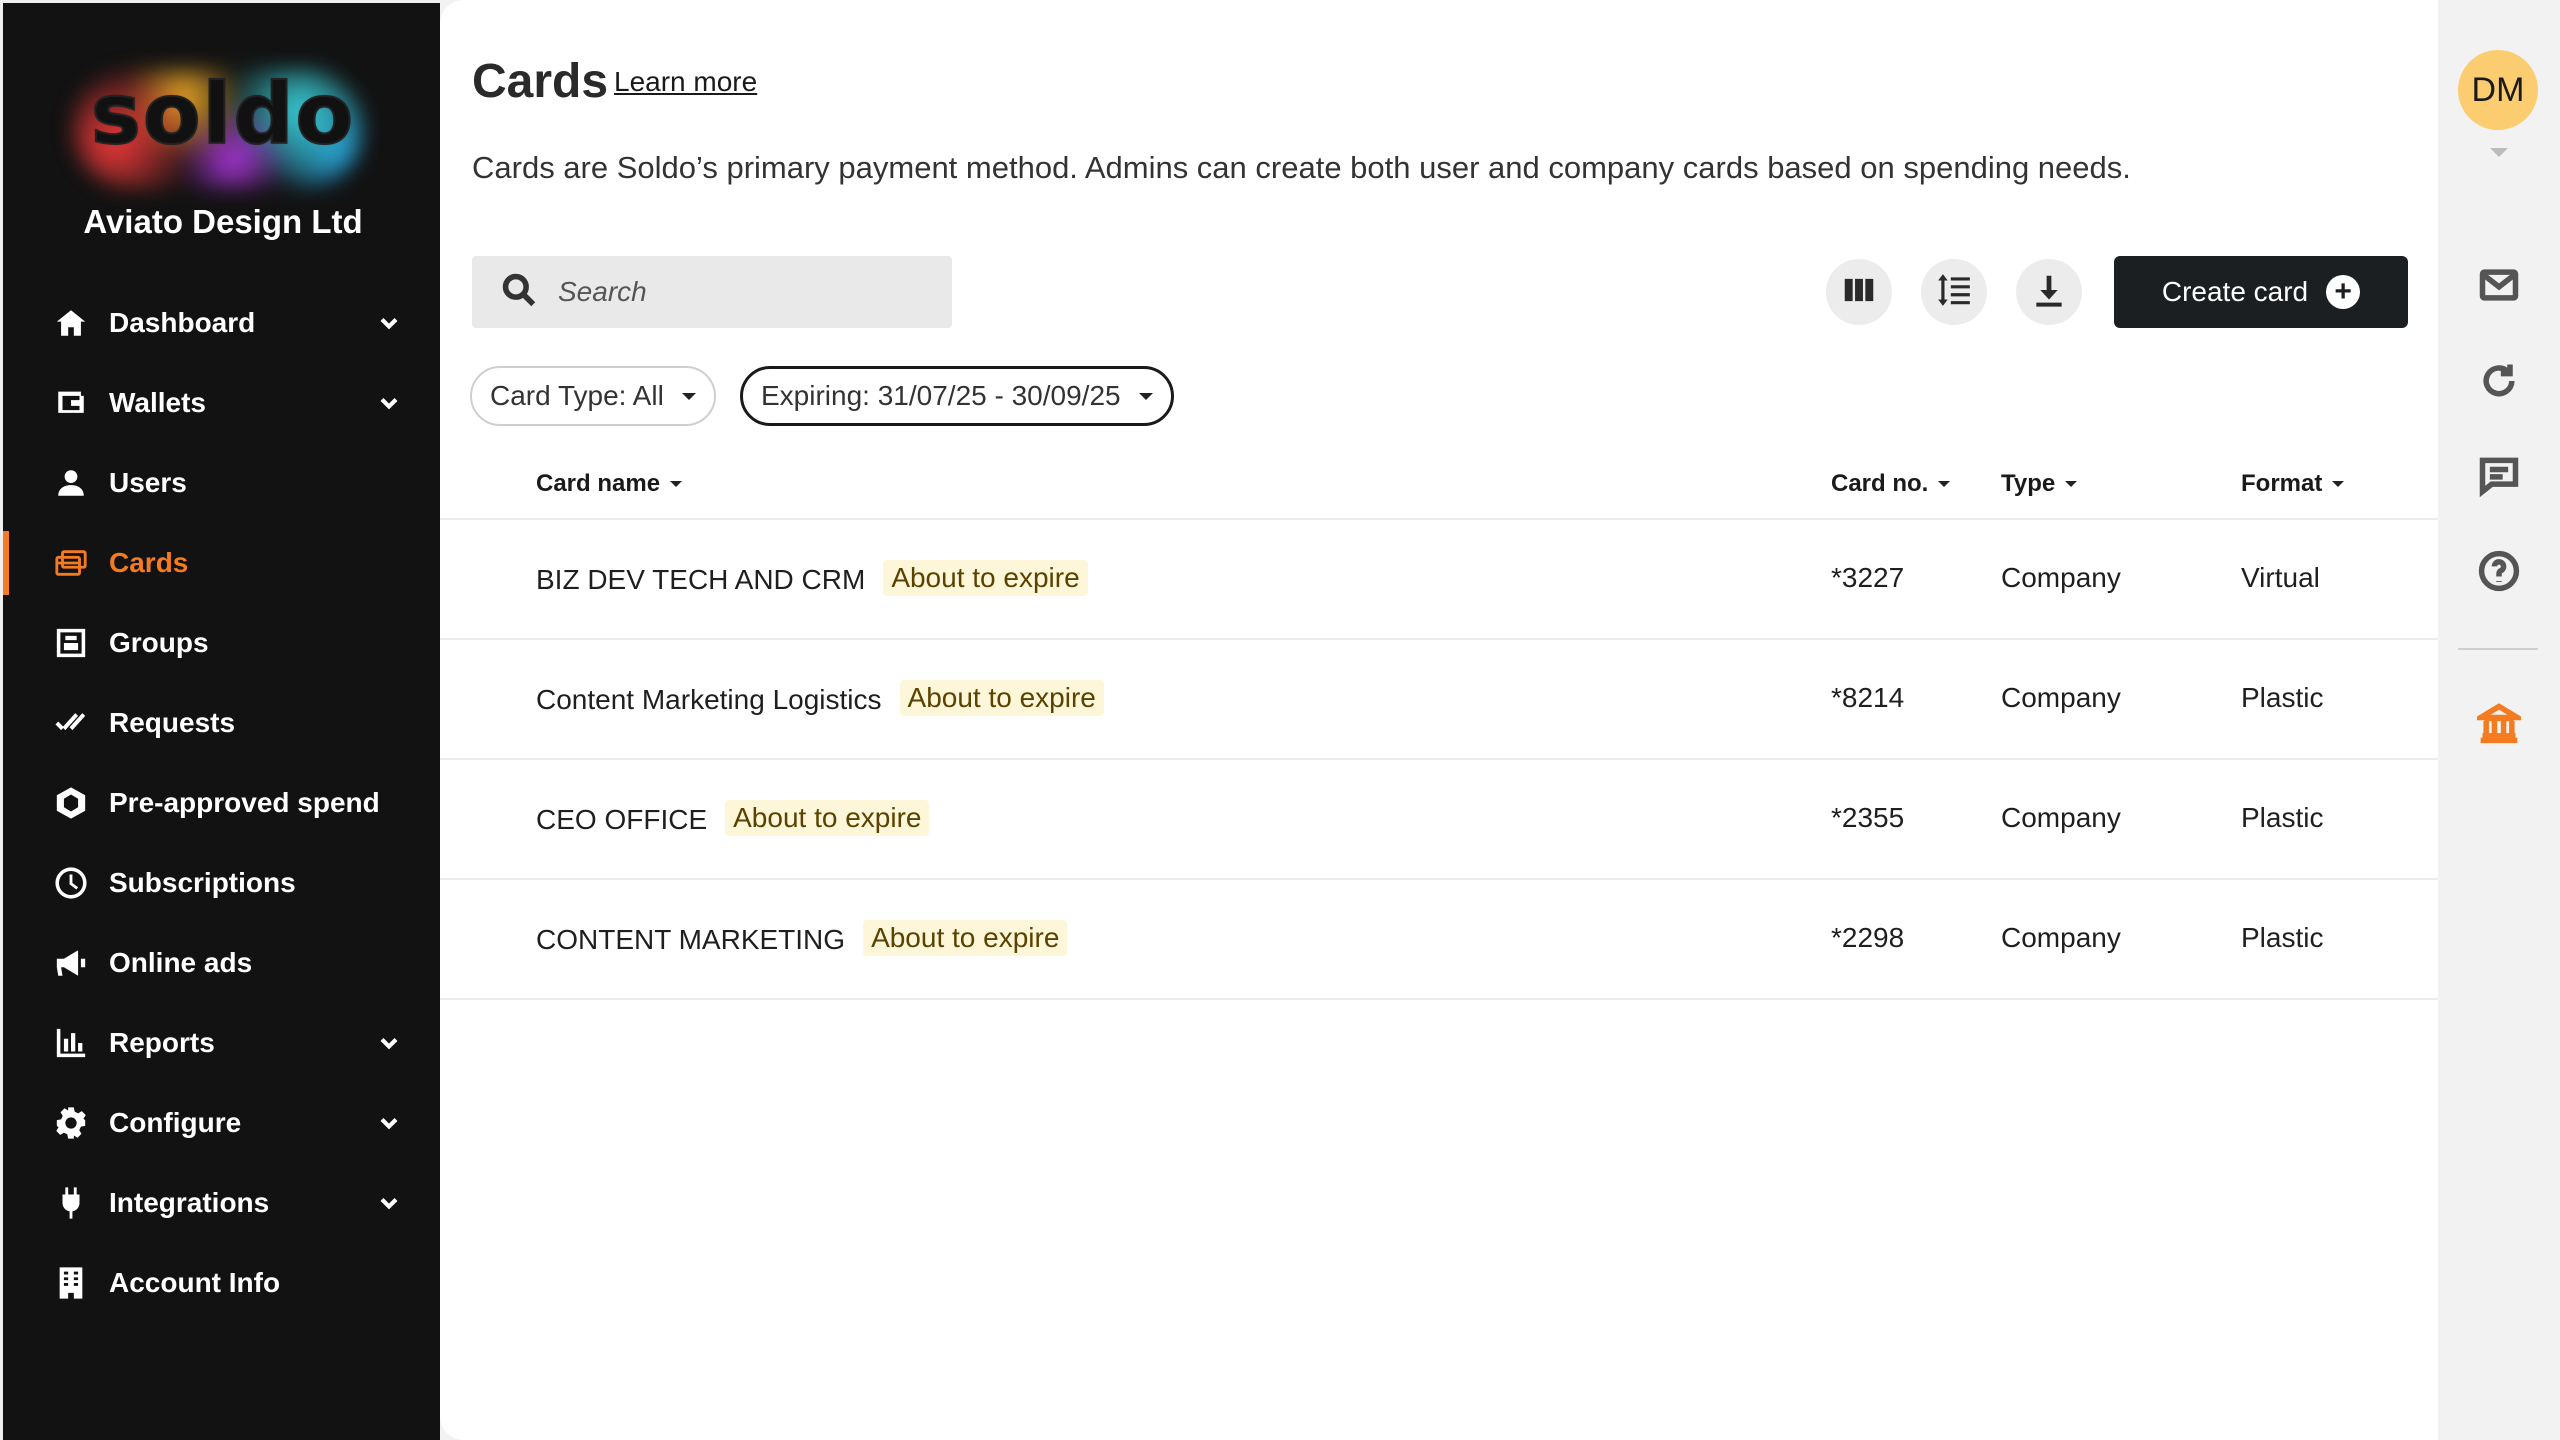 The image size is (2560, 1440). I want to click on card-name: Content Marketing Logistics, so click(709, 699).